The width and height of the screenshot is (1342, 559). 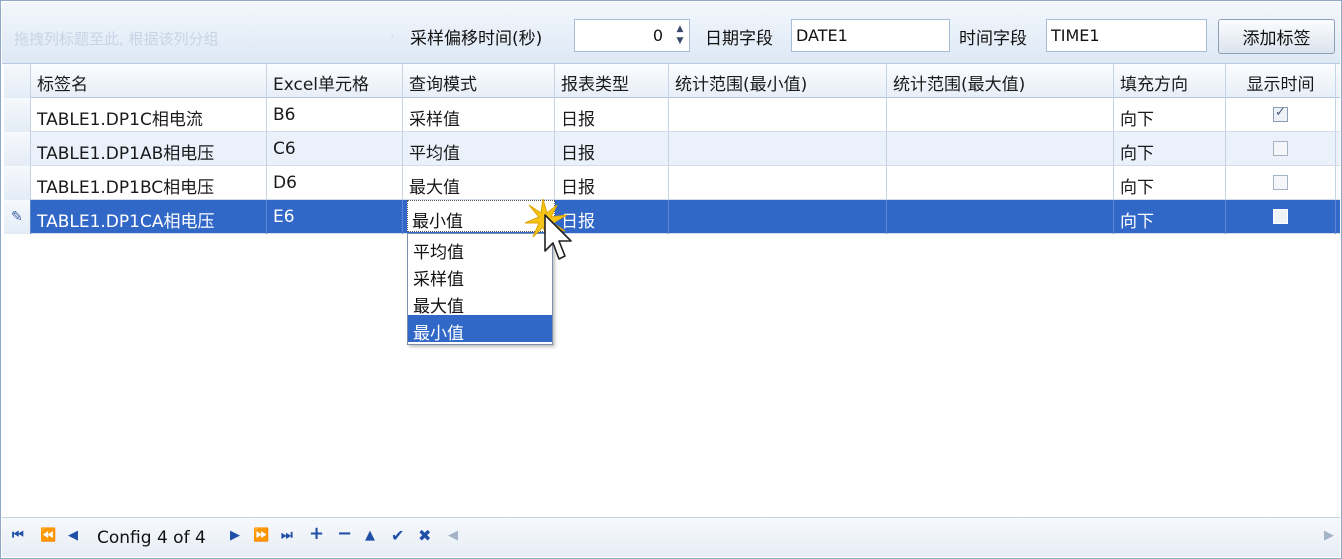 I want to click on append-icon: +, so click(x=316, y=533).